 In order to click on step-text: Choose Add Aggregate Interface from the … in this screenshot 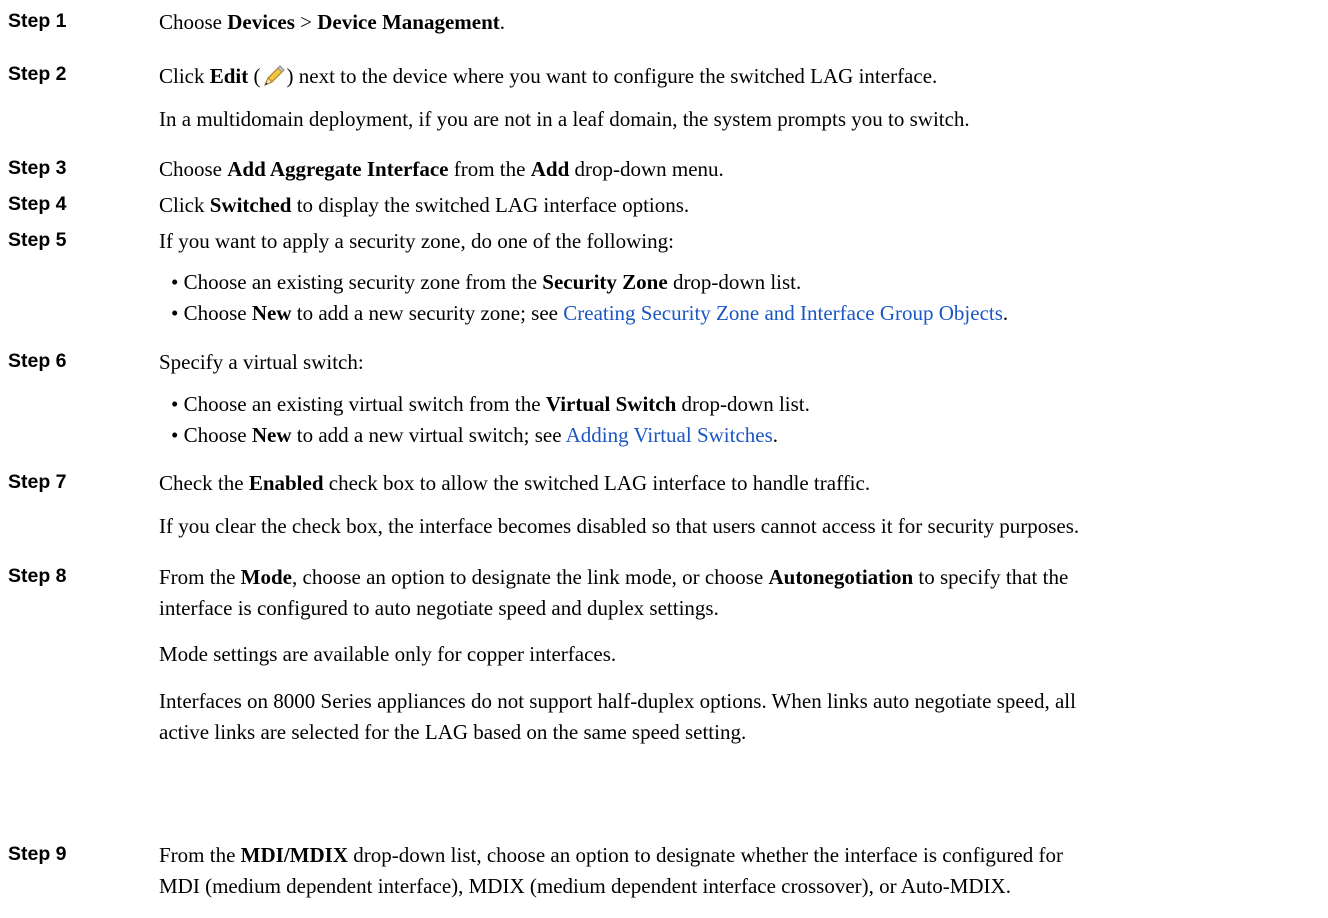, I will do `click(441, 169)`.